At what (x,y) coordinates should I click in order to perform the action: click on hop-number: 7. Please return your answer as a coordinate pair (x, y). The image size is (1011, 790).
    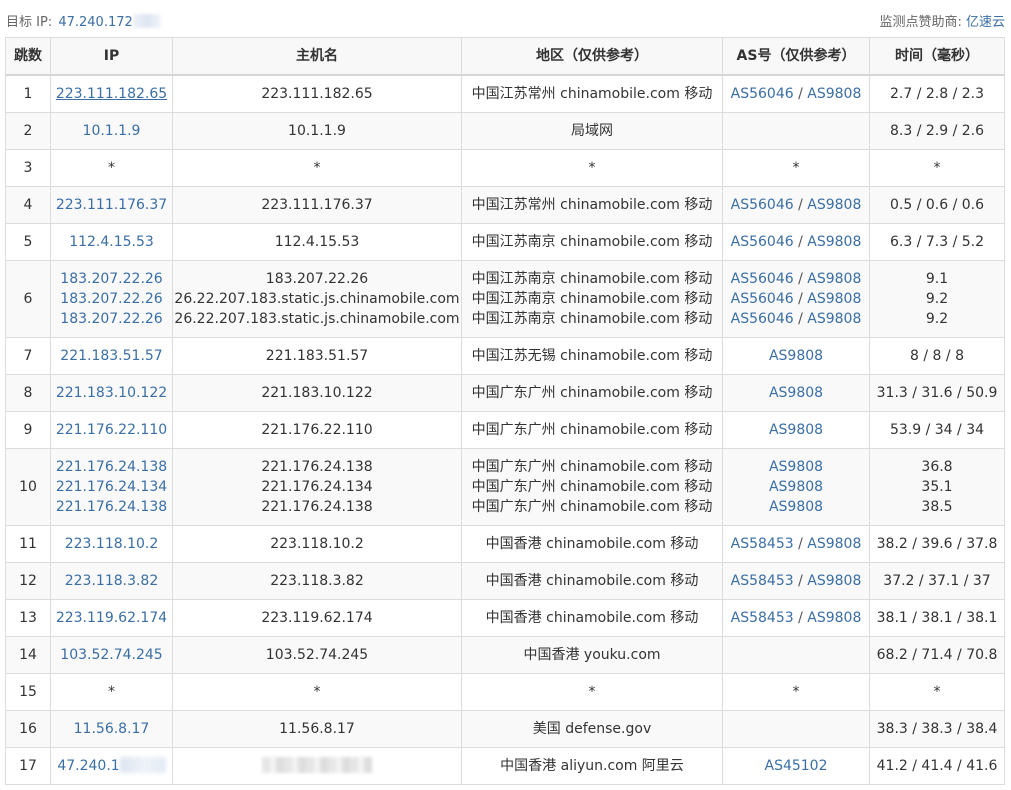
    Looking at the image, I should click on (28, 355).